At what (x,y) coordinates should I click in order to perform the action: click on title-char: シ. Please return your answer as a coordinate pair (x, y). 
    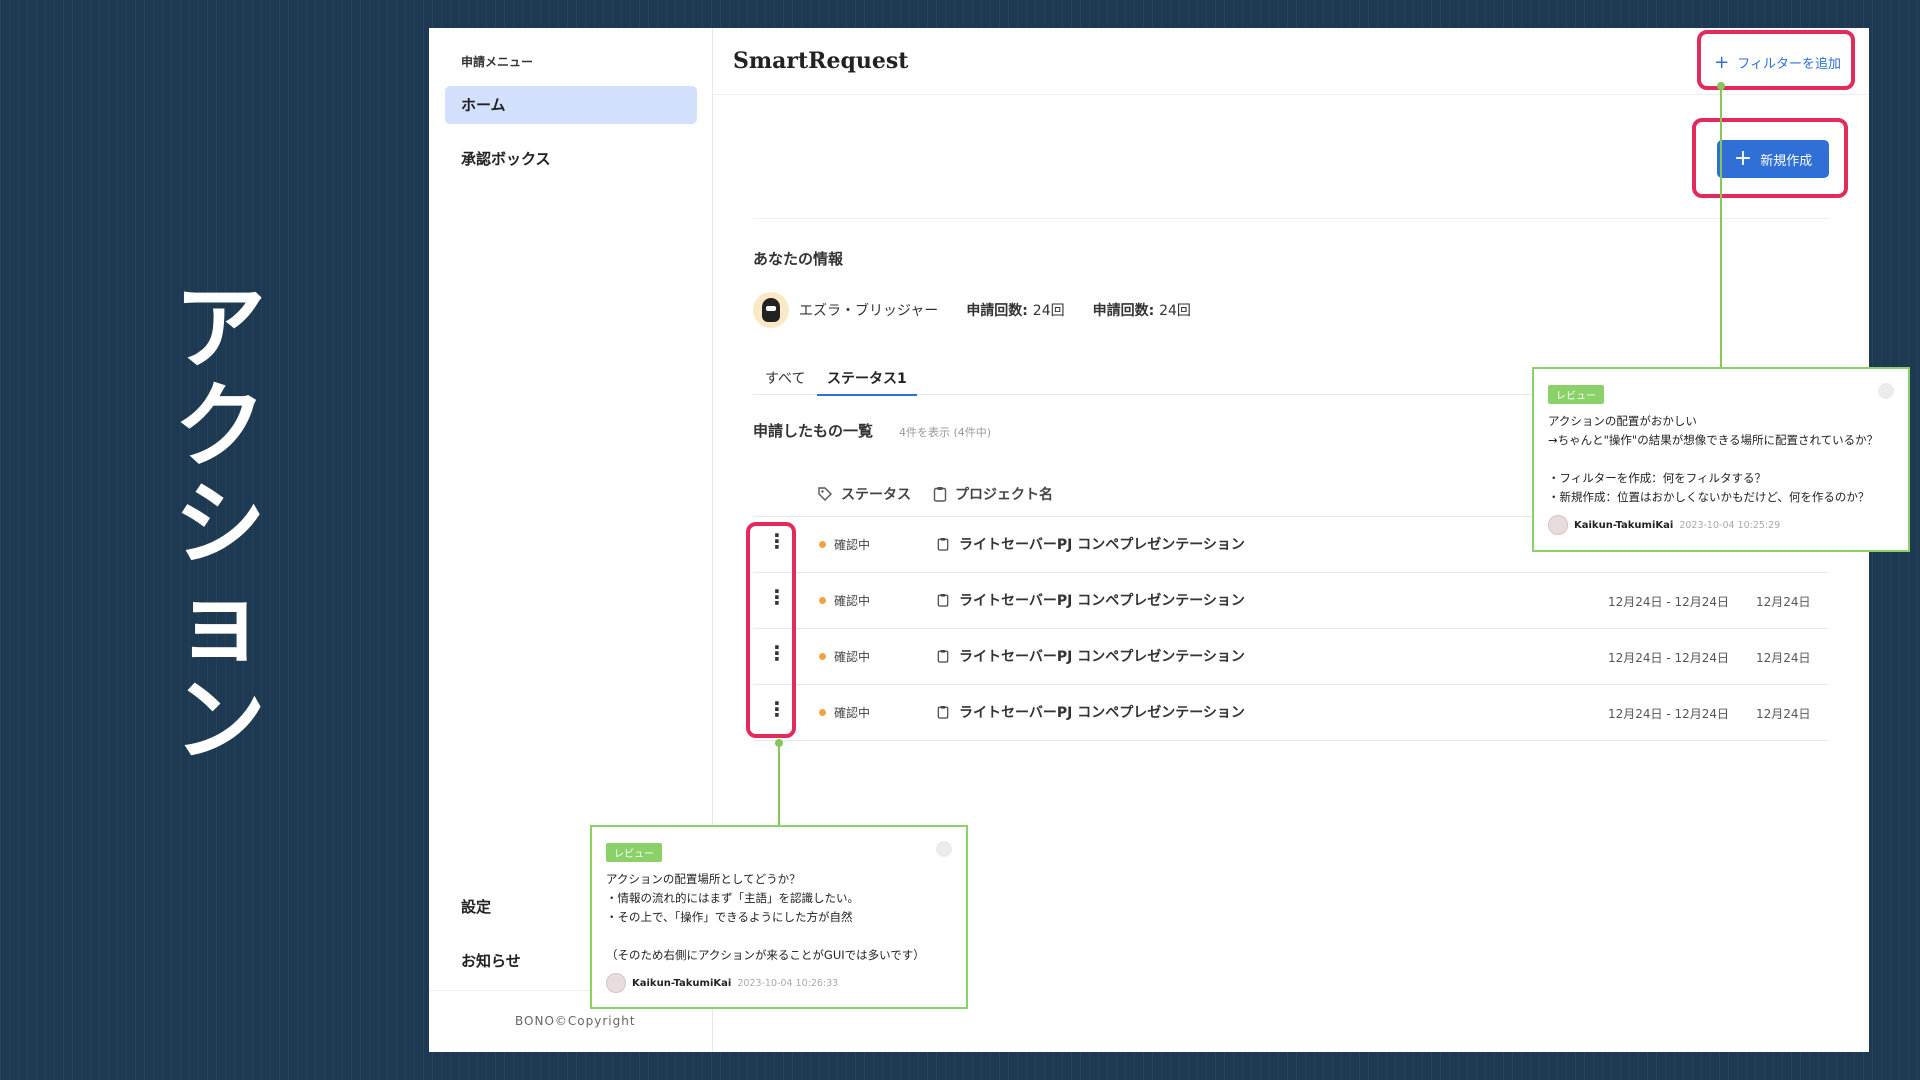
    Looking at the image, I should click on (219, 524).